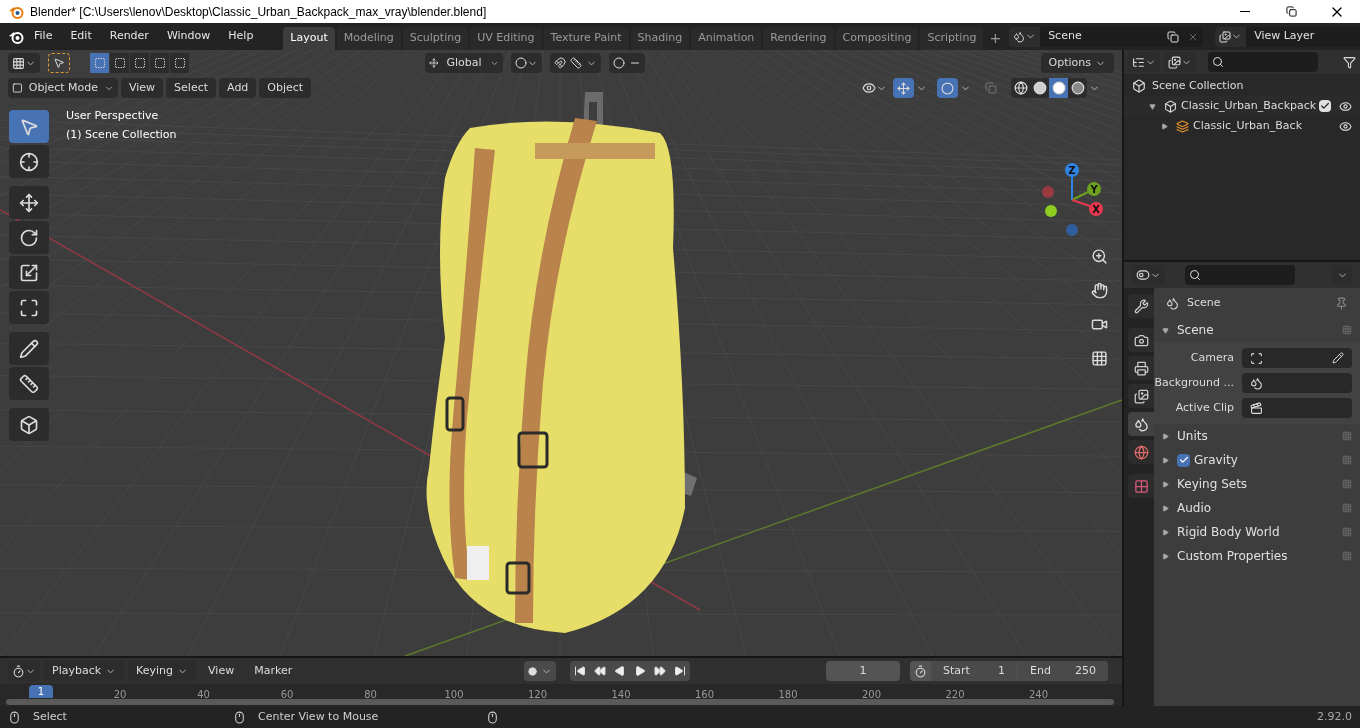  I want to click on viewport-menu: Add, so click(238, 88).